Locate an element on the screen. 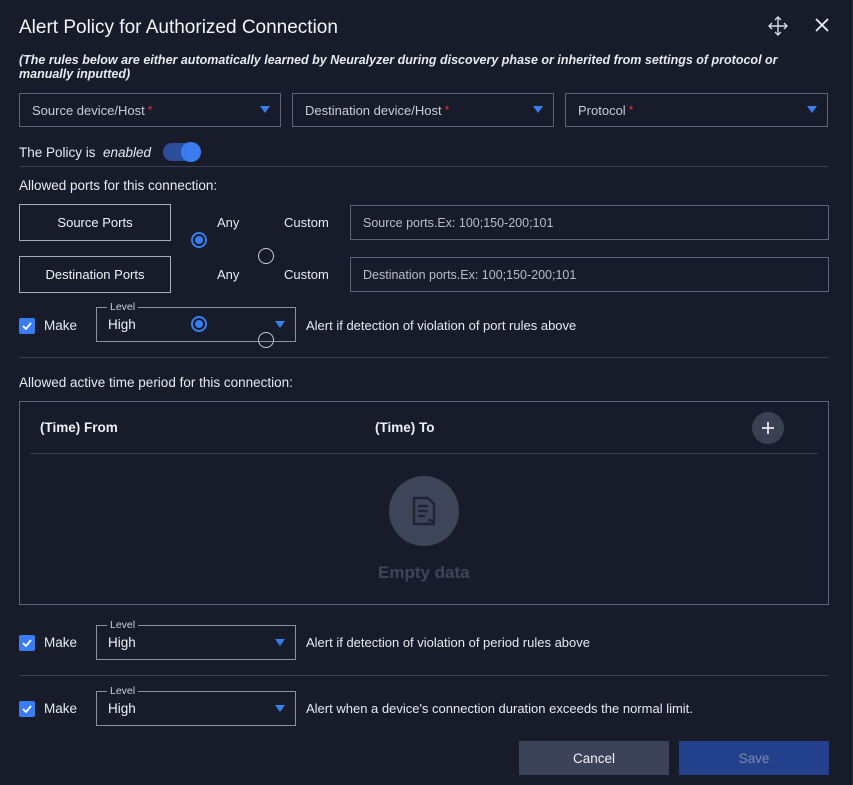 Image resolution: width=853 pixels, height=785 pixels. source-device-label: Source device/Host is located at coordinates (88, 110).